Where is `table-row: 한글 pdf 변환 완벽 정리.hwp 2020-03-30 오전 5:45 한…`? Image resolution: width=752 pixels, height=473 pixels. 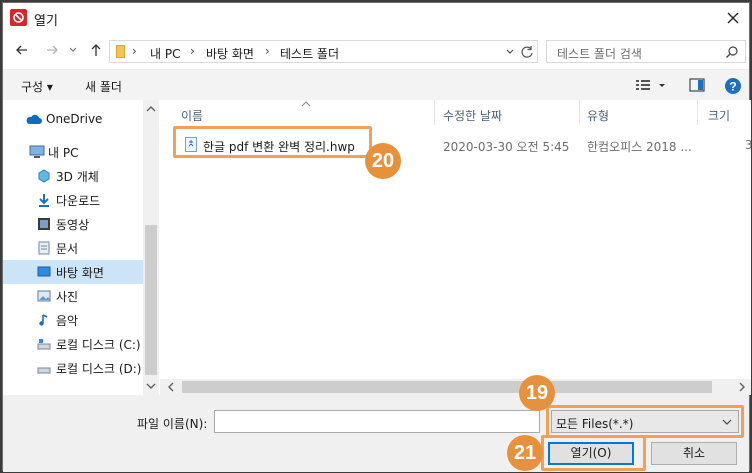 table-row: 한글 pdf 변환 완벽 정리.hwp 2020-03-30 오전 5:45 한… is located at coordinates (455, 144).